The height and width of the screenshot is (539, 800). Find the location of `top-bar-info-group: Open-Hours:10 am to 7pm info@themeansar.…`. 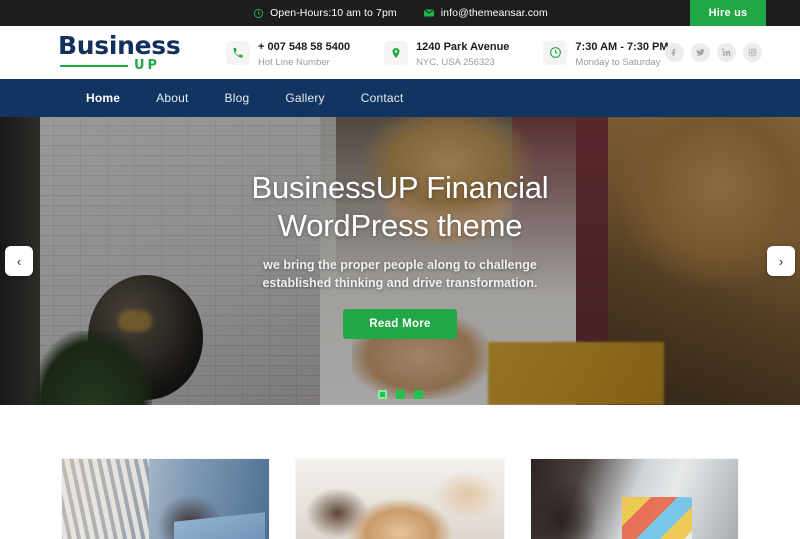

top-bar-info-group: Open-Hours:10 am to 7pm info@themeansar.… is located at coordinates (400, 13).